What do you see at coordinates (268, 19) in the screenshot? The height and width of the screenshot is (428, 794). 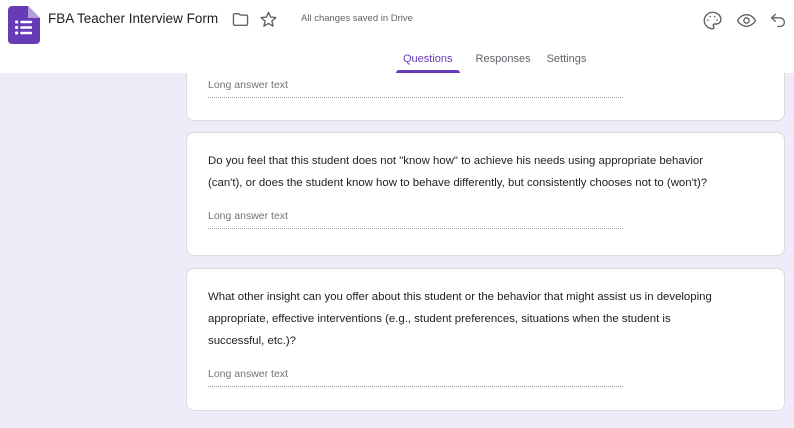 I see `star-icon` at bounding box center [268, 19].